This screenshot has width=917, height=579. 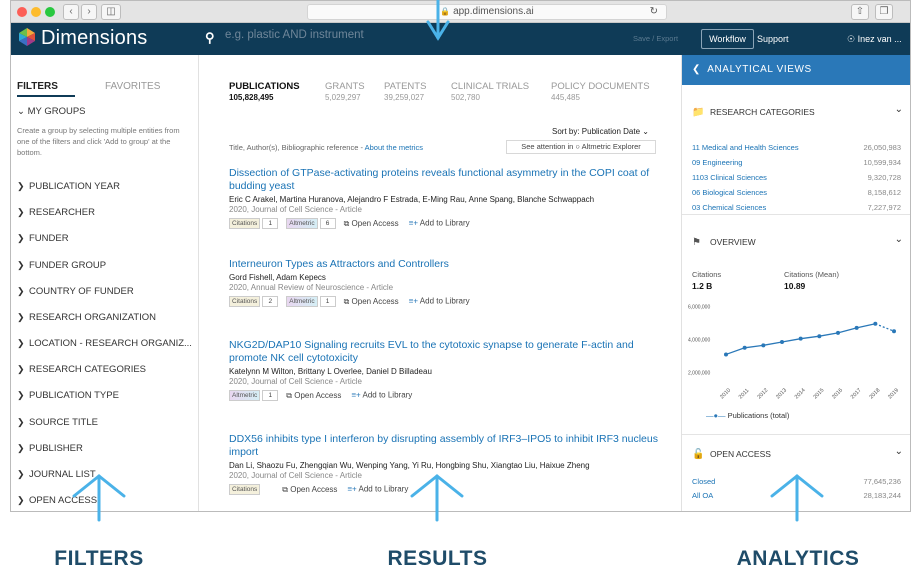 What do you see at coordinates (437, 558) in the screenshot?
I see `caption-results: RESULTS` at bounding box center [437, 558].